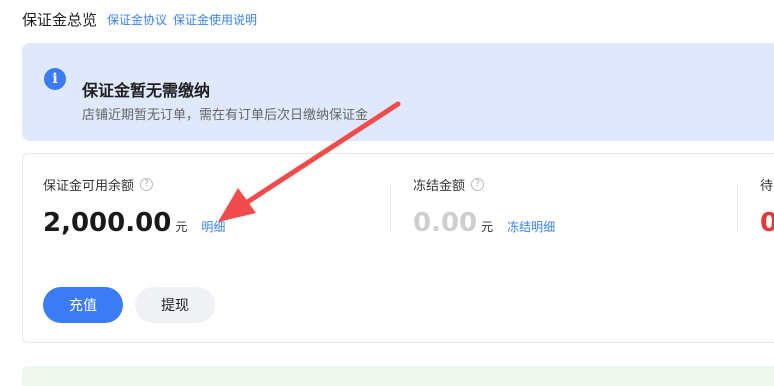  I want to click on deposit-usage-guide-link: 保证金使用说明, so click(215, 19).